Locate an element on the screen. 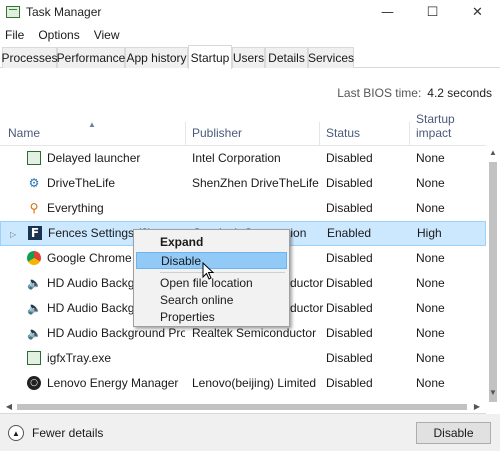 This screenshot has height=451, width=500. row-name: Everything is located at coordinates (75, 208).